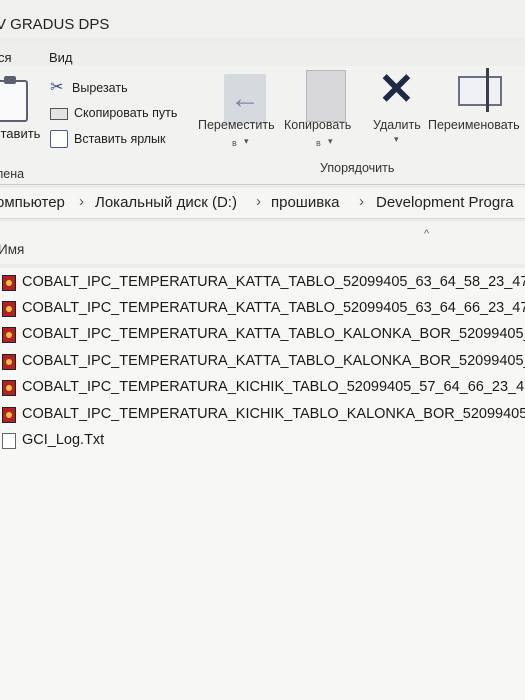 Image resolution: width=525 pixels, height=700 pixels. What do you see at coordinates (234, 143) in the screenshot?
I see `move-to-sublabel: в` at bounding box center [234, 143].